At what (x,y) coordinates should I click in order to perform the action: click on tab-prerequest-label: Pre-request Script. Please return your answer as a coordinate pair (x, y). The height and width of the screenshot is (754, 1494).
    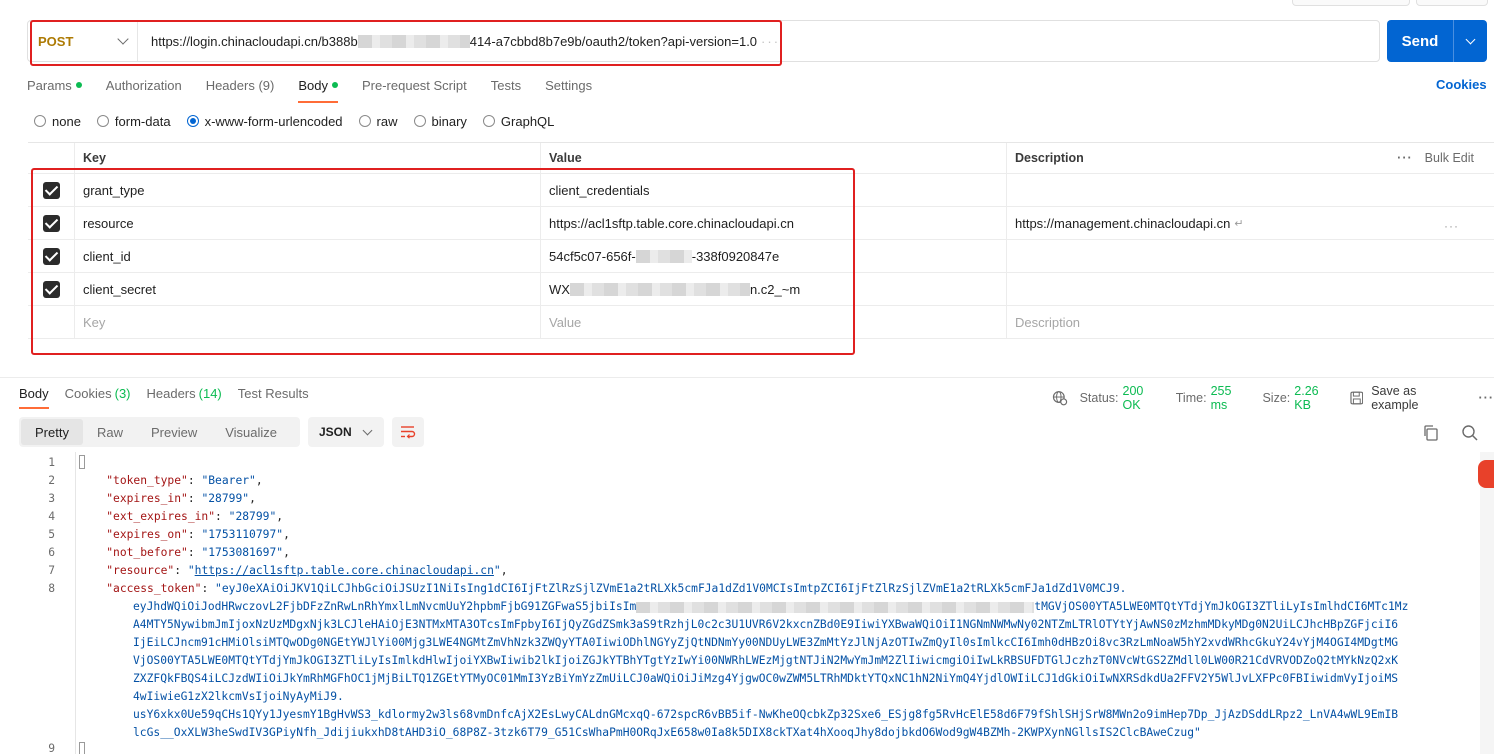
    Looking at the image, I should click on (414, 85).